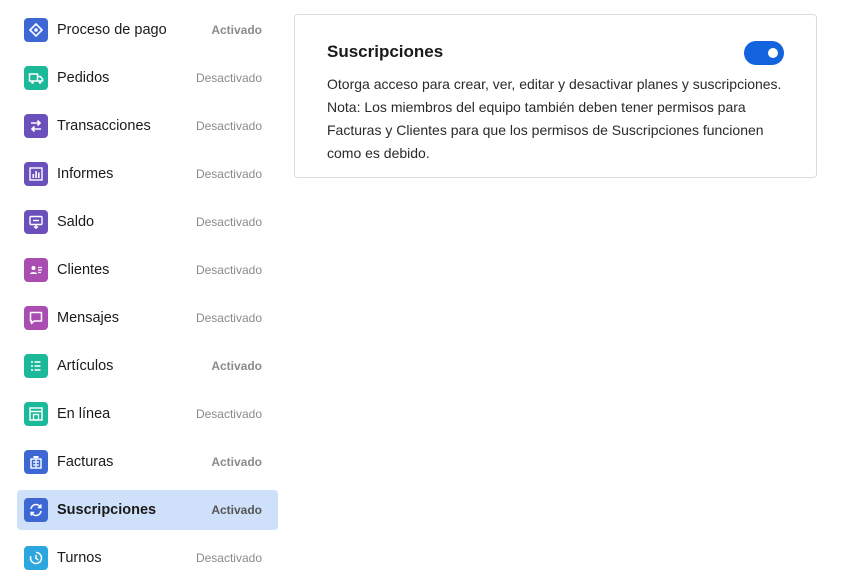 Image resolution: width=851 pixels, height=586 pixels. Describe the element at coordinates (36, 270) in the screenshot. I see `customer-card-icon` at that location.